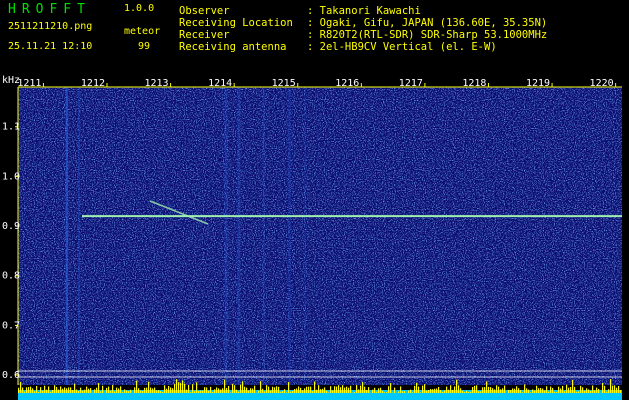 Image resolution: width=629 pixels, height=400 pixels. I want to click on y-tick-label: 0.6, so click(11, 375).